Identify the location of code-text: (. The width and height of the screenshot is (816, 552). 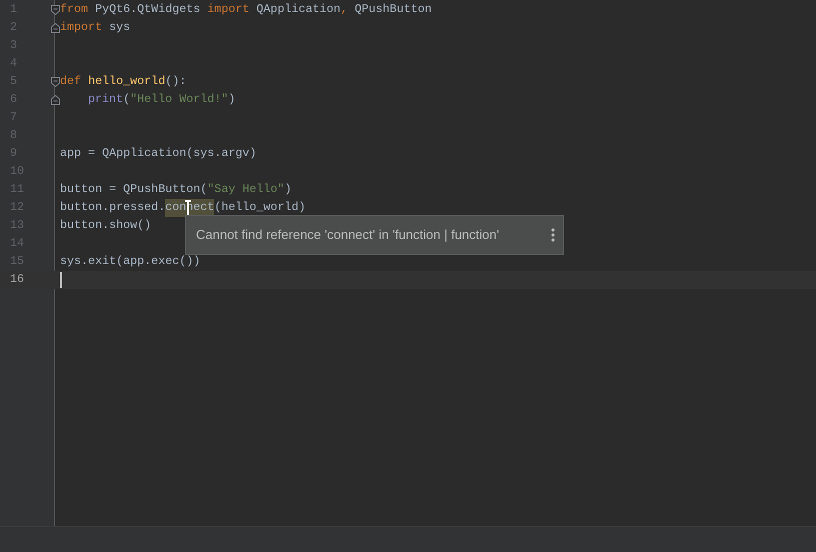
(126, 99).